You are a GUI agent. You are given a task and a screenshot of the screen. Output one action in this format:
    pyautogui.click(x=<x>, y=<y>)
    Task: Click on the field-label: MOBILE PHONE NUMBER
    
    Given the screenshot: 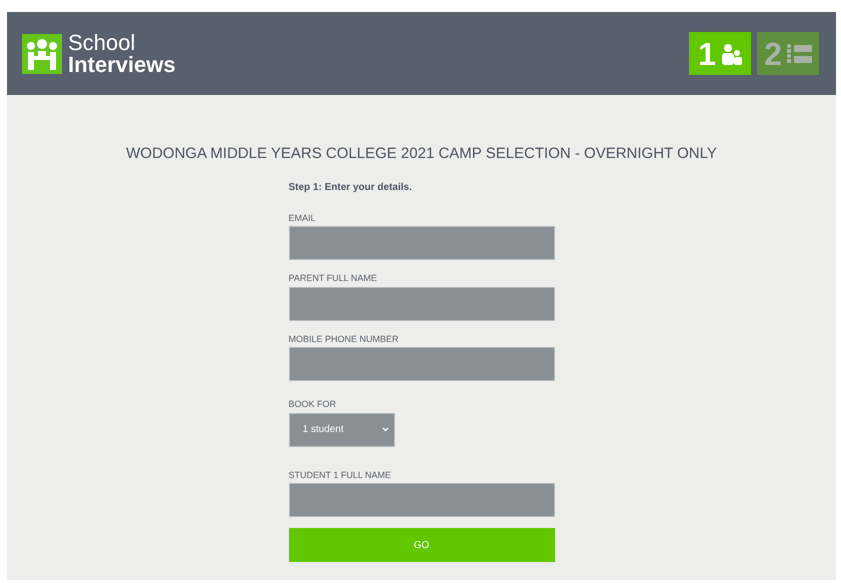 What is the action you would take?
    pyautogui.click(x=344, y=339)
    